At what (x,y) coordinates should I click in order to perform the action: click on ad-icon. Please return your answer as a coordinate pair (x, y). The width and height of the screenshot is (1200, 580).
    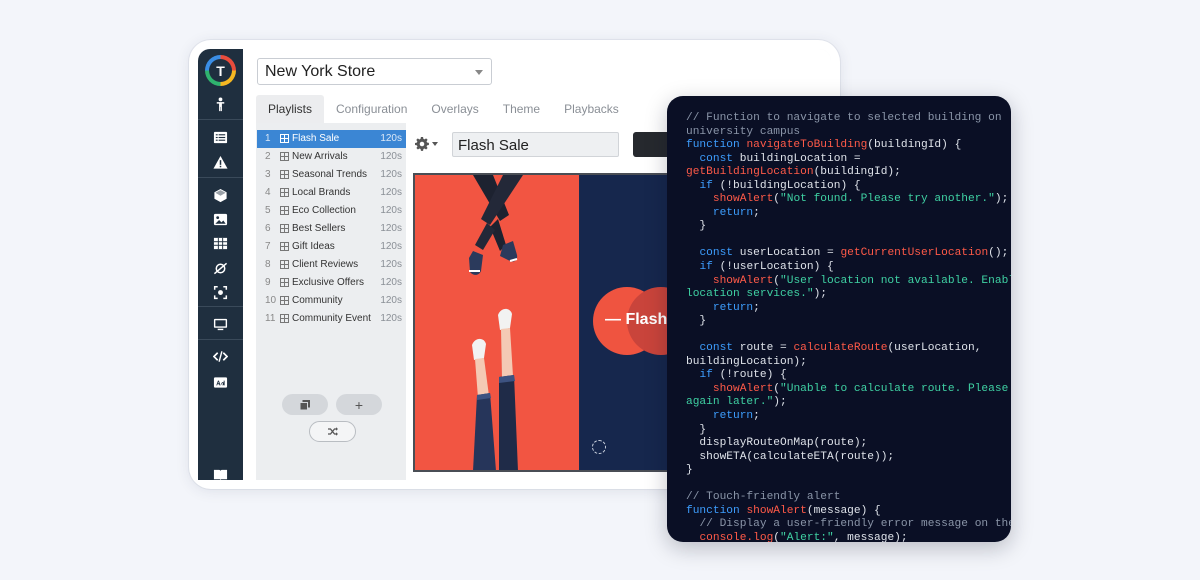
    Looking at the image, I should click on (220, 382).